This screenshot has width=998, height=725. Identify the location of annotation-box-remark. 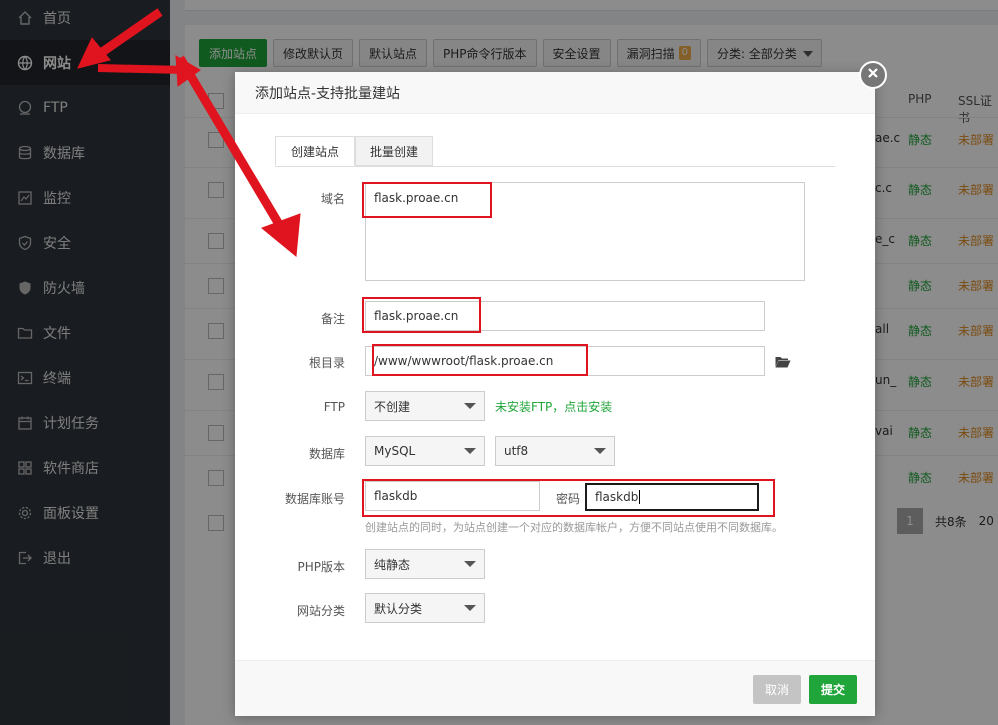
(421, 315).